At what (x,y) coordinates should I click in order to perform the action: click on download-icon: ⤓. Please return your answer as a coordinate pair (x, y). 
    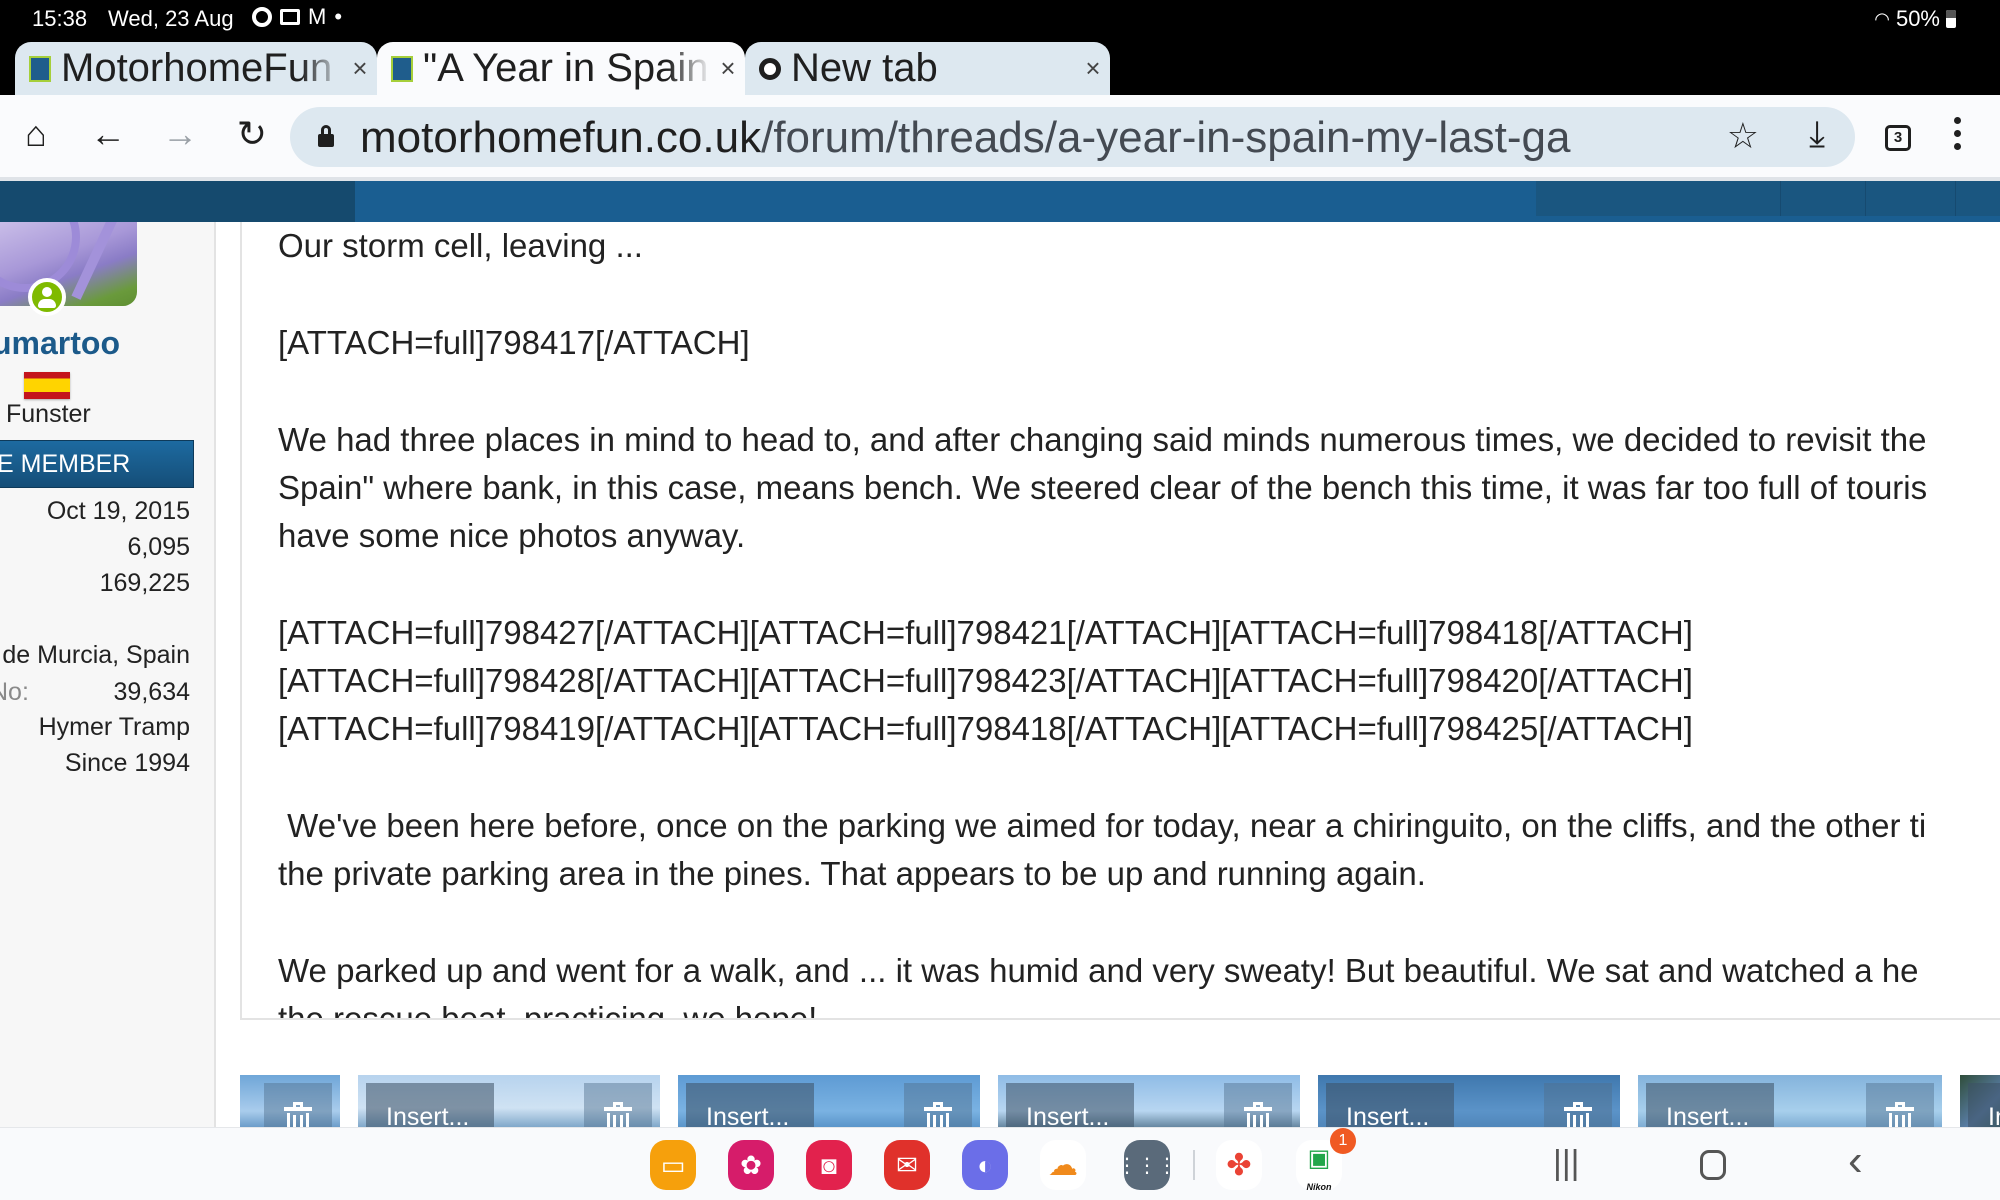
    Looking at the image, I should click on (1817, 134).